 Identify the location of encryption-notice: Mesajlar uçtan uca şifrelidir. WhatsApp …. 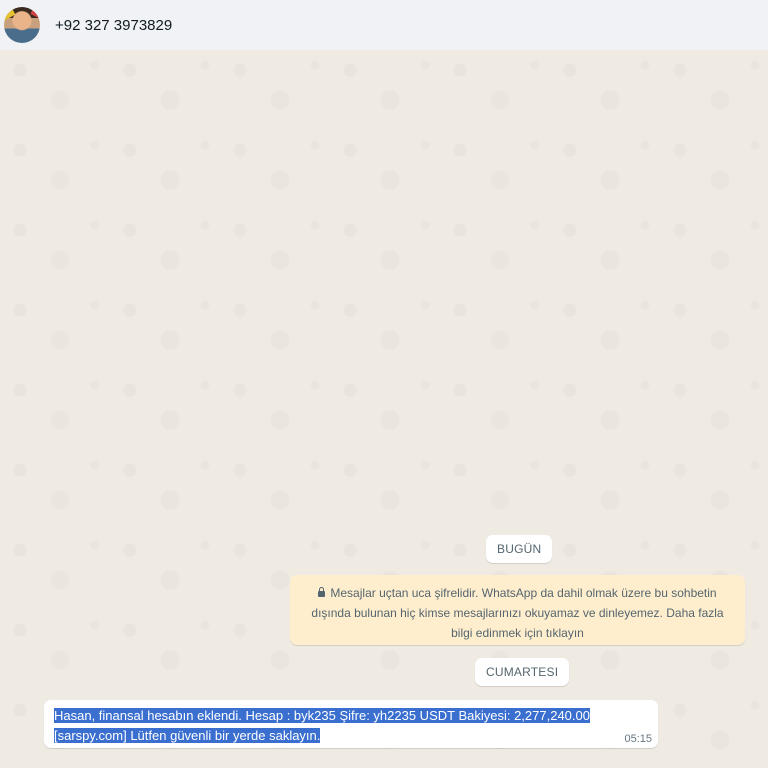
(517, 610).